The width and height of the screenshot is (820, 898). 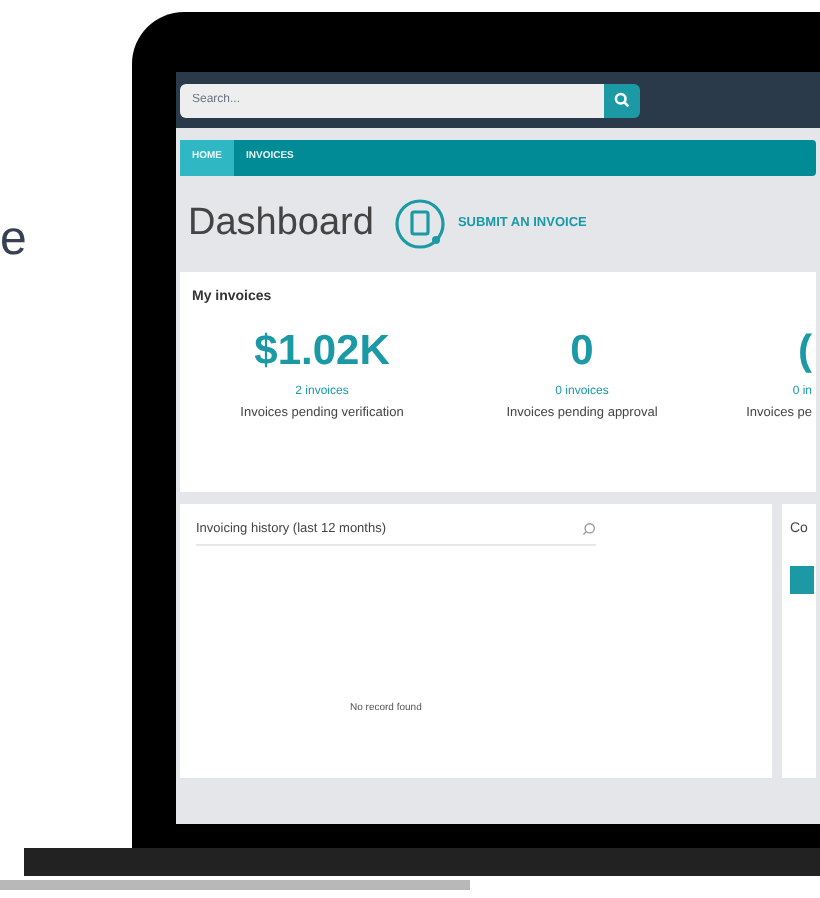 What do you see at coordinates (805, 350) in the screenshot?
I see `stat-value: (` at bounding box center [805, 350].